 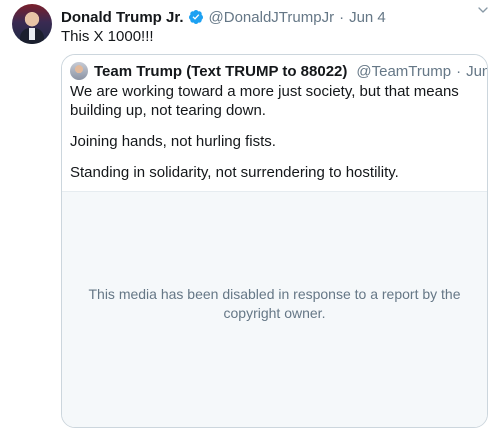 I want to click on quoted-author-name: Team Trump (Text TRUMP to 88022), so click(x=221, y=71).